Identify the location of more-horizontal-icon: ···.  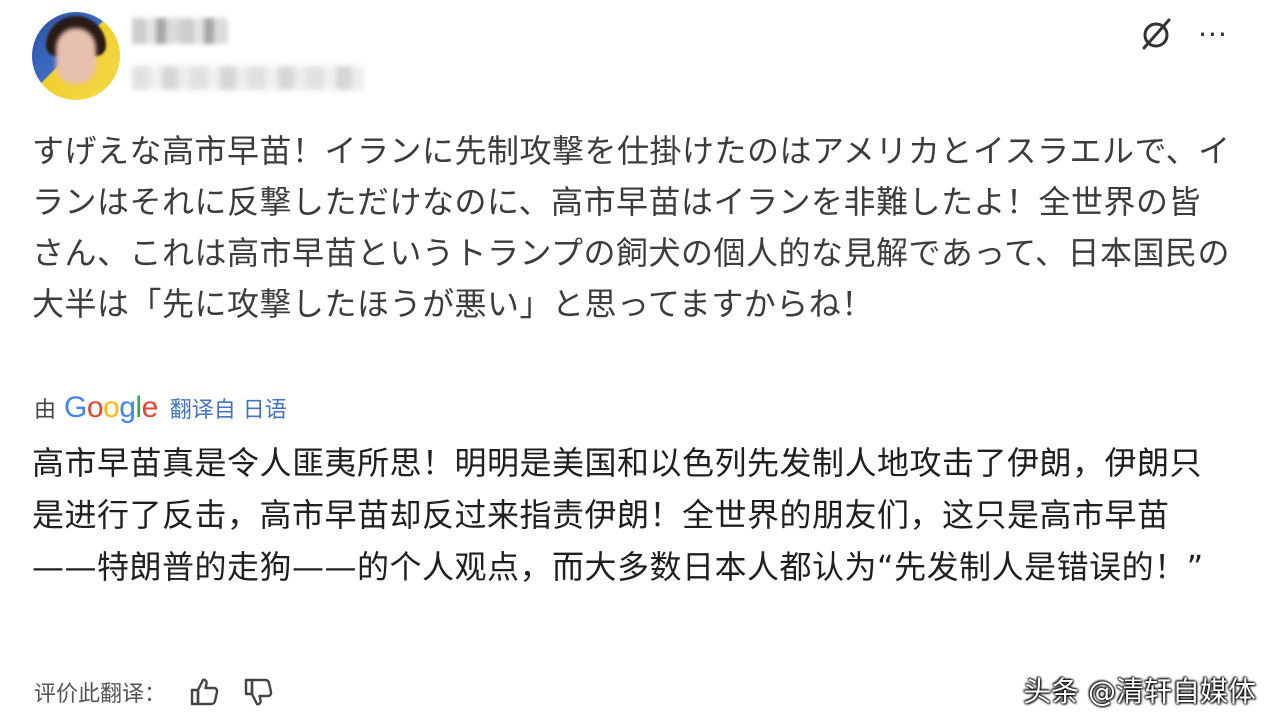
(1213, 35).